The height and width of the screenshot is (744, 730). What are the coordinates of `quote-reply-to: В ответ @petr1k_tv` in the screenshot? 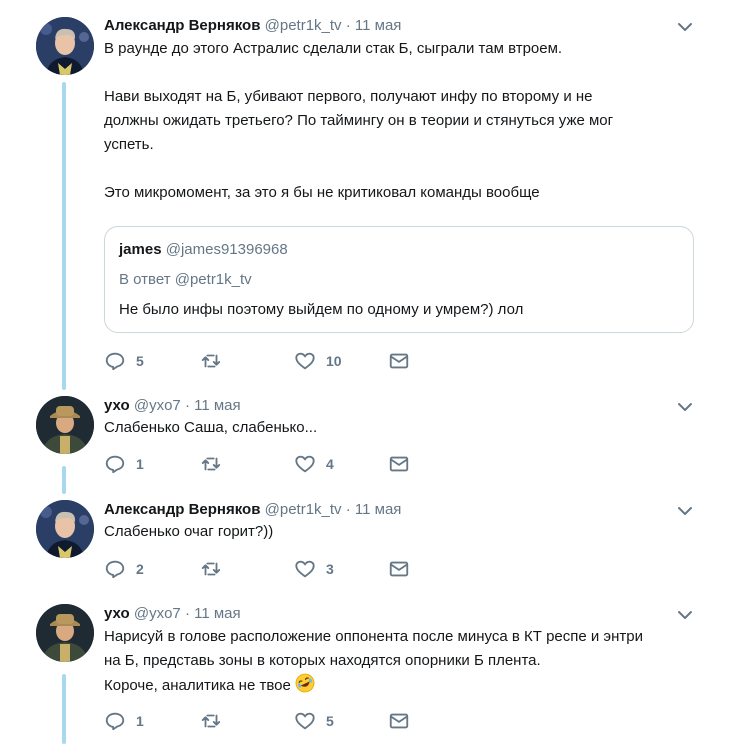 It's located at (185, 279).